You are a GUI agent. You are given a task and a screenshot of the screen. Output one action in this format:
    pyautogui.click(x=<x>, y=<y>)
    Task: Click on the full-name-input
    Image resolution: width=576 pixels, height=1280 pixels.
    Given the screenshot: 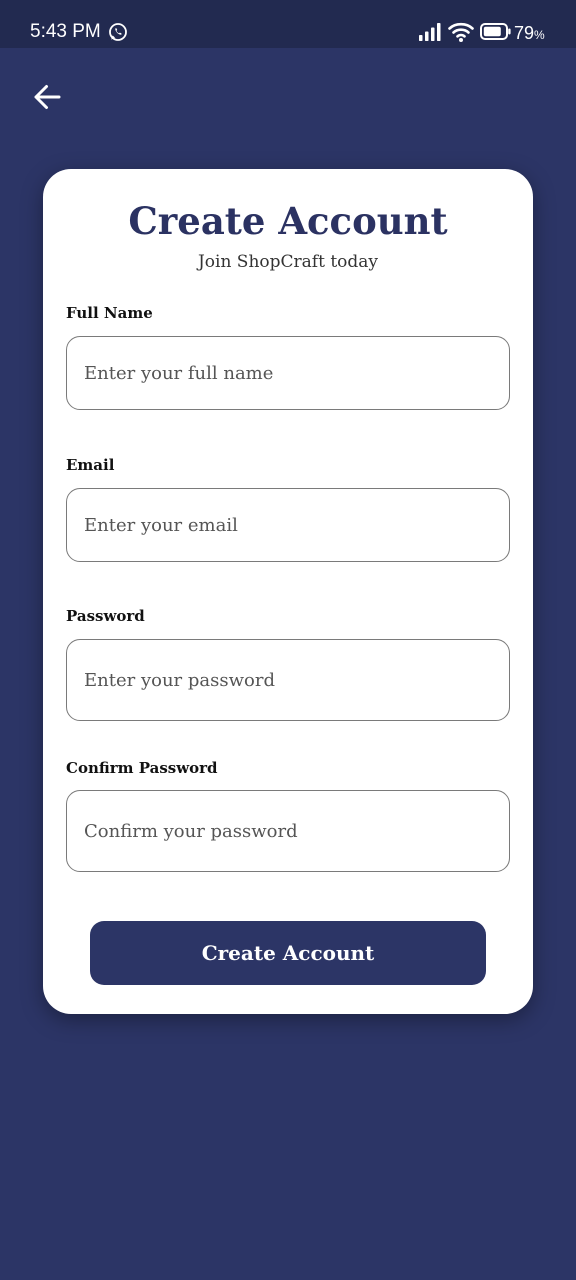 What is the action you would take?
    pyautogui.click(x=288, y=373)
    